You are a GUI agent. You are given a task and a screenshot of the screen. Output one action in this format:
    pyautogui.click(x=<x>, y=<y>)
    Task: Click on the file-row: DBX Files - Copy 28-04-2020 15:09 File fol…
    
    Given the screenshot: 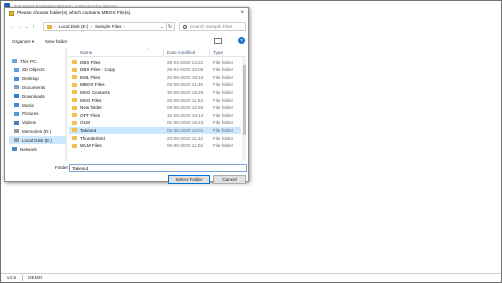 What is the action you would take?
    pyautogui.click(x=155, y=70)
    